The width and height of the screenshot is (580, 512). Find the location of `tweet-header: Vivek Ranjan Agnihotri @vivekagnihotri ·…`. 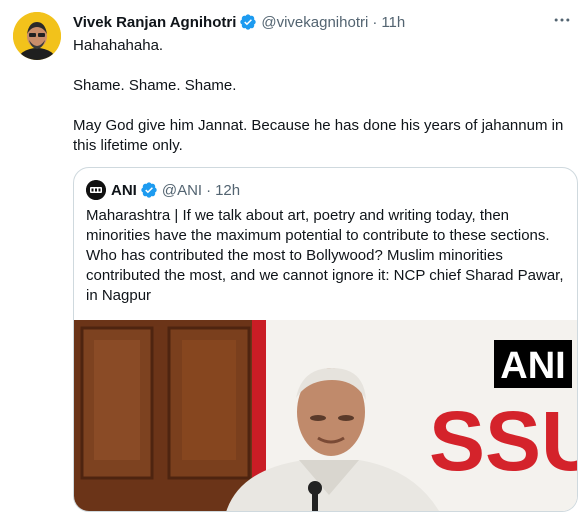

tweet-header: Vivek Ranjan Agnihotri @vivekagnihotri ·… is located at coordinates (239, 22).